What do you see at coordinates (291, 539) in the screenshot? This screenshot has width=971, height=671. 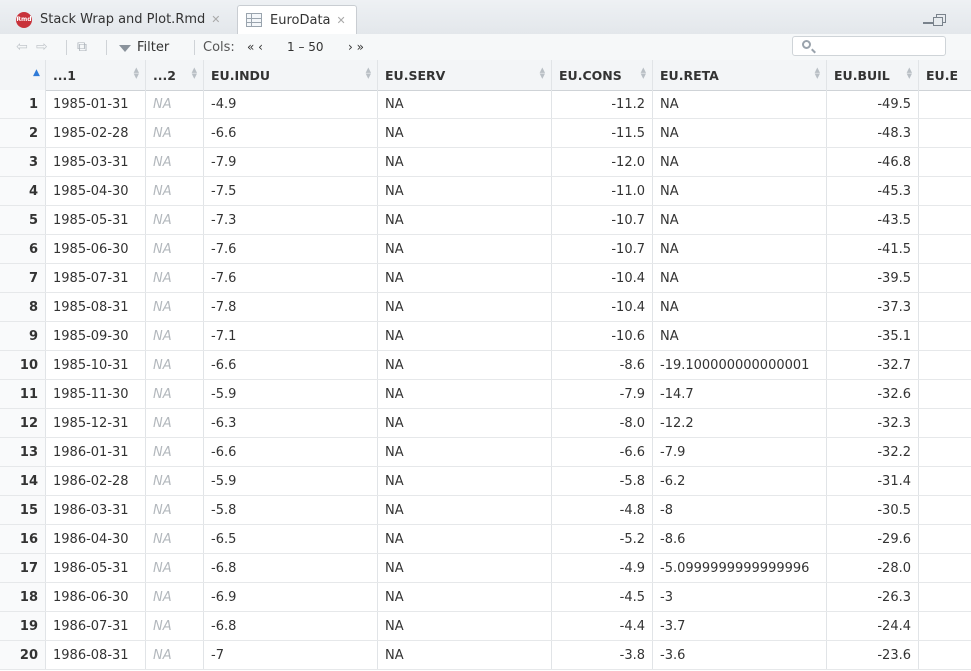 I see `cell-eu-indu: -6.5` at bounding box center [291, 539].